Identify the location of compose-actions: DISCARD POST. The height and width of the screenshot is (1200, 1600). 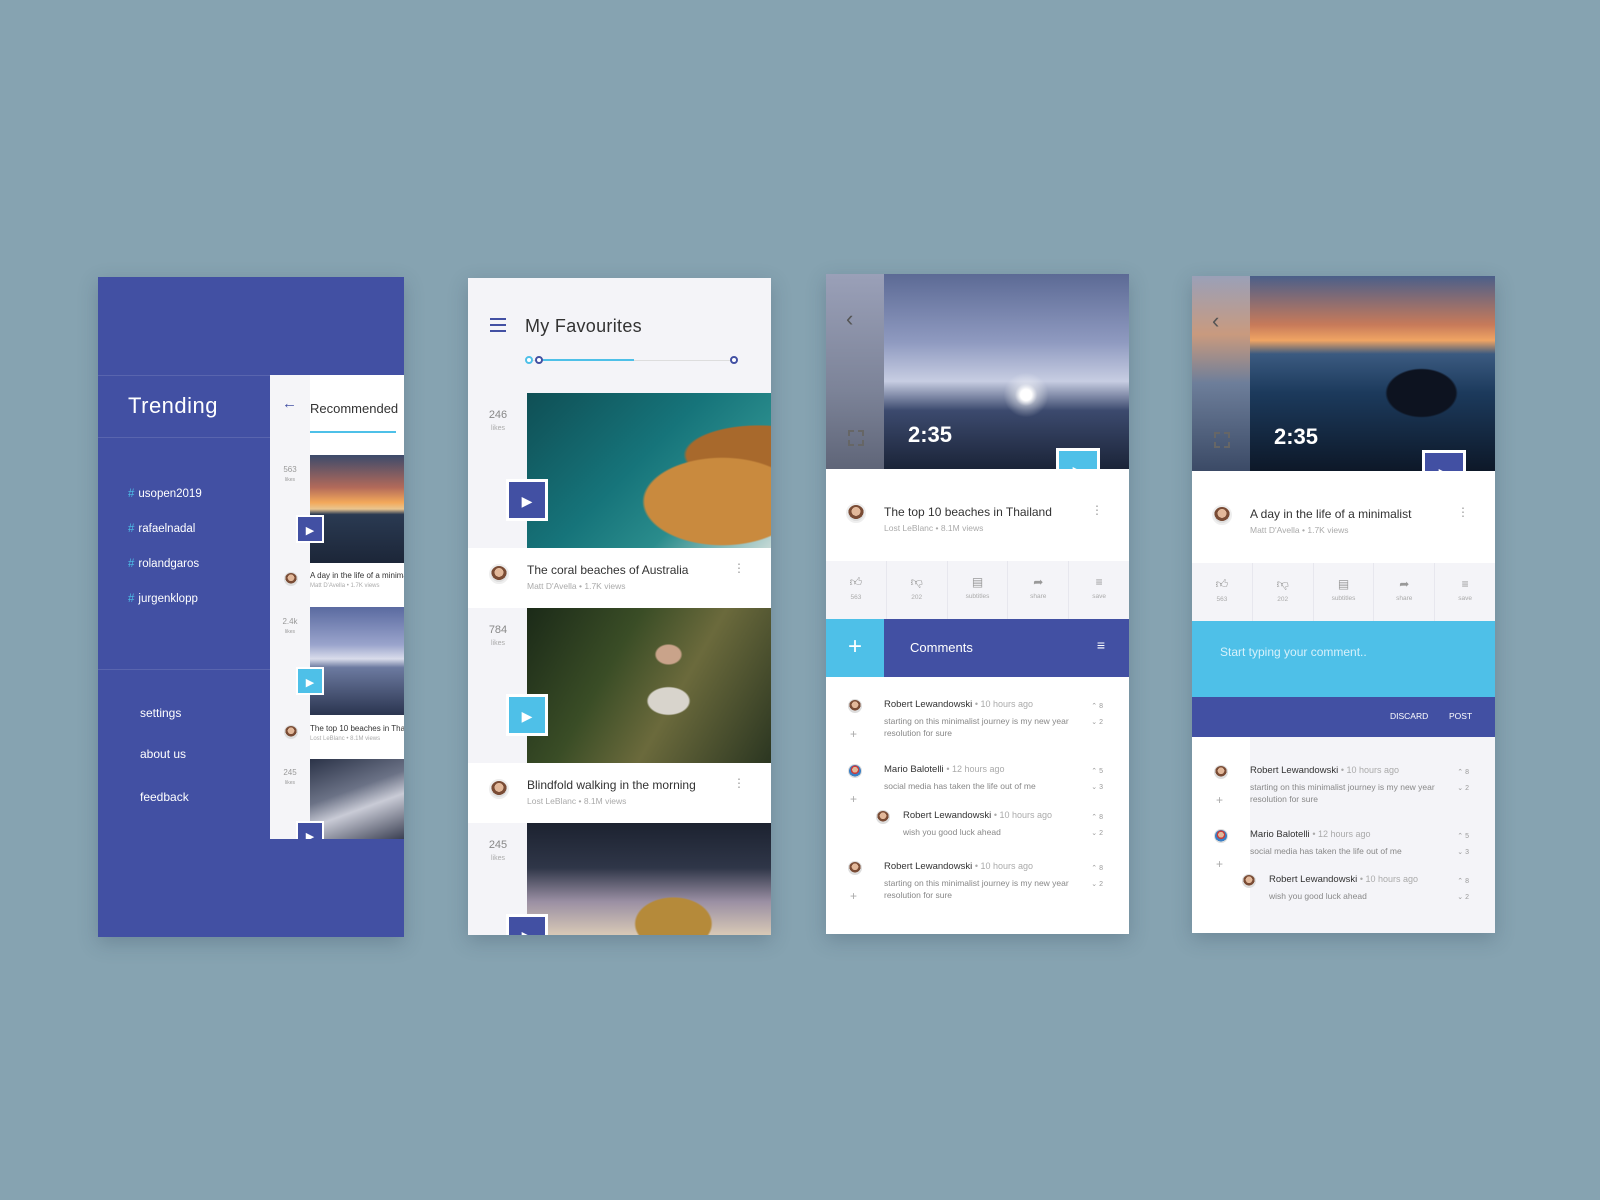
(1343, 717).